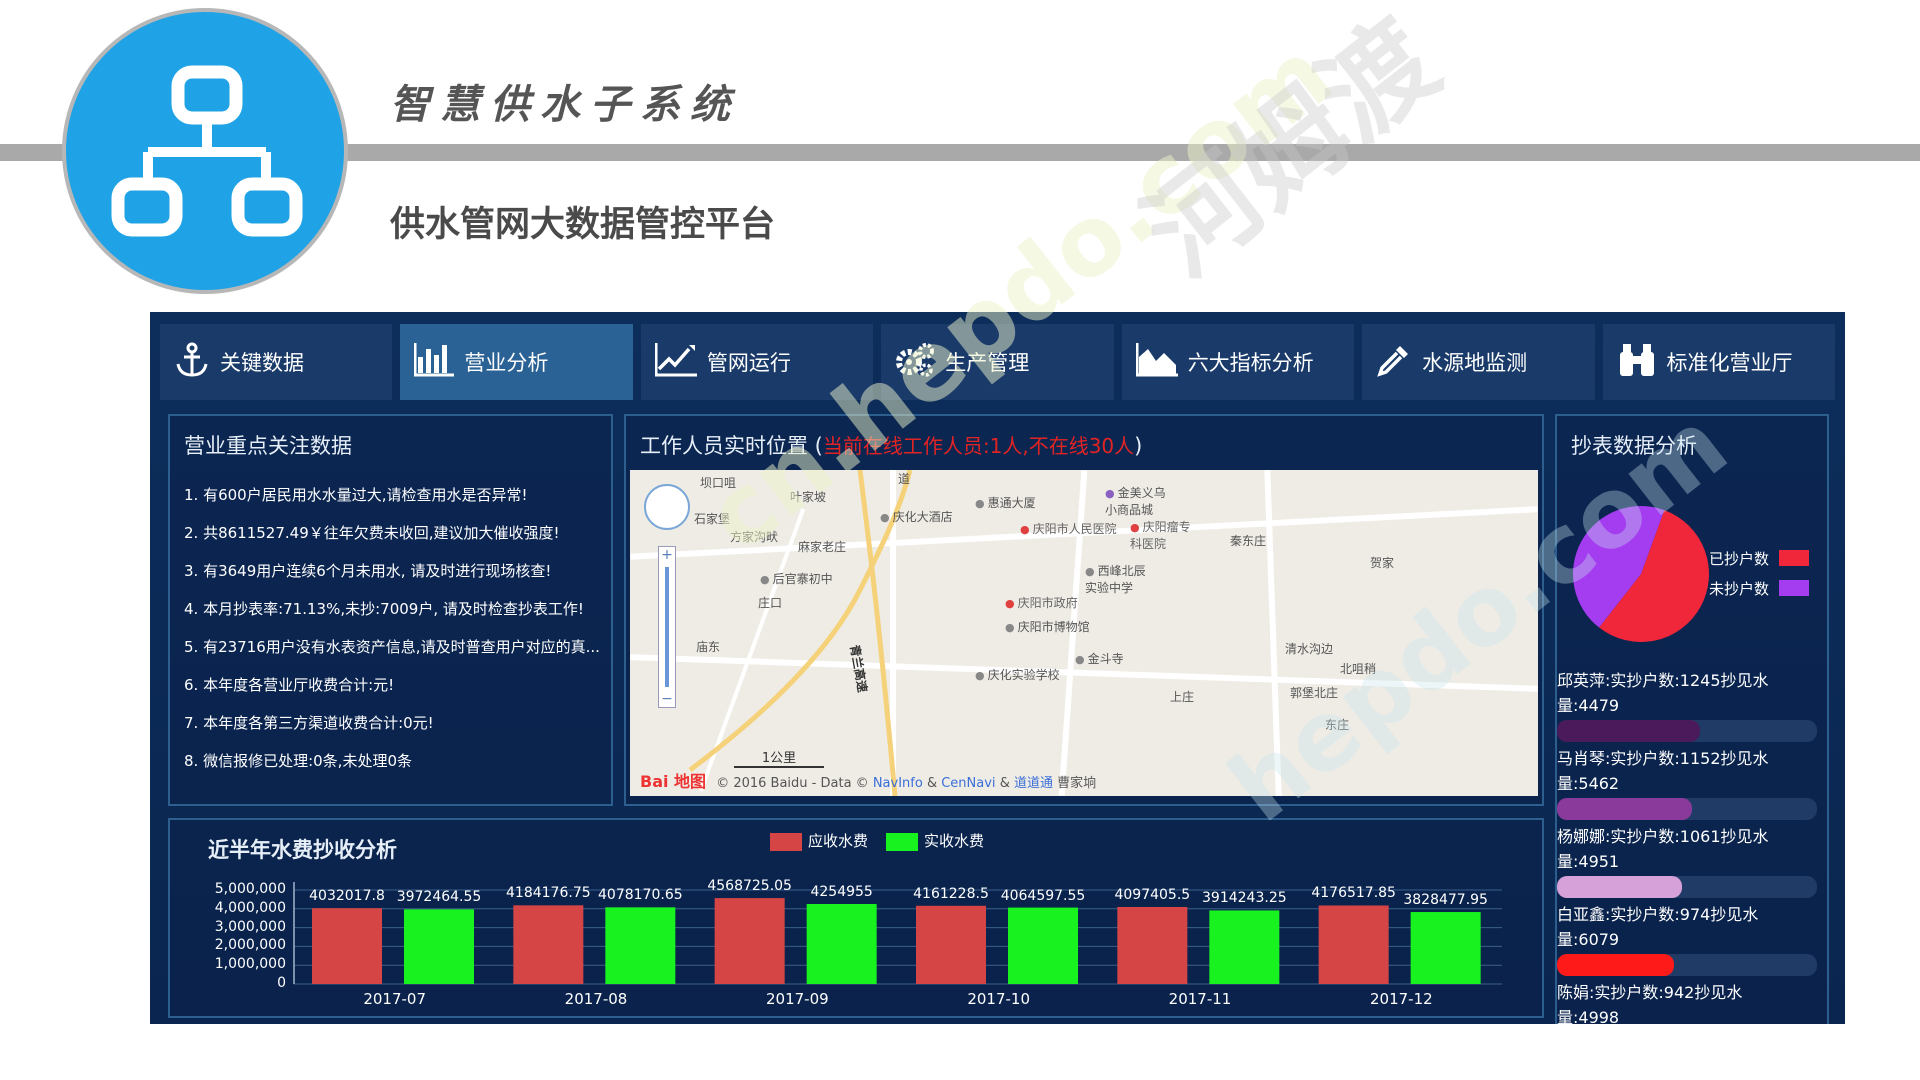 Image resolution: width=1920 pixels, height=1080 pixels. I want to click on nav-tab-0: 关键数据, so click(276, 362).